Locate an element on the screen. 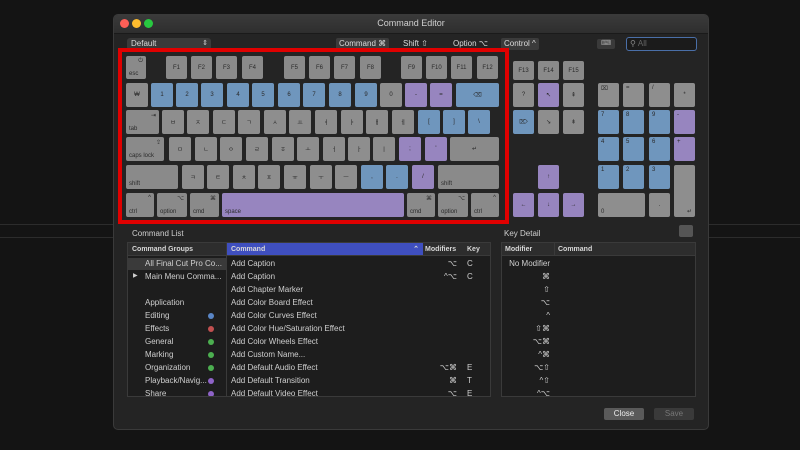  kd-command-column-header: Command is located at coordinates (624, 249).